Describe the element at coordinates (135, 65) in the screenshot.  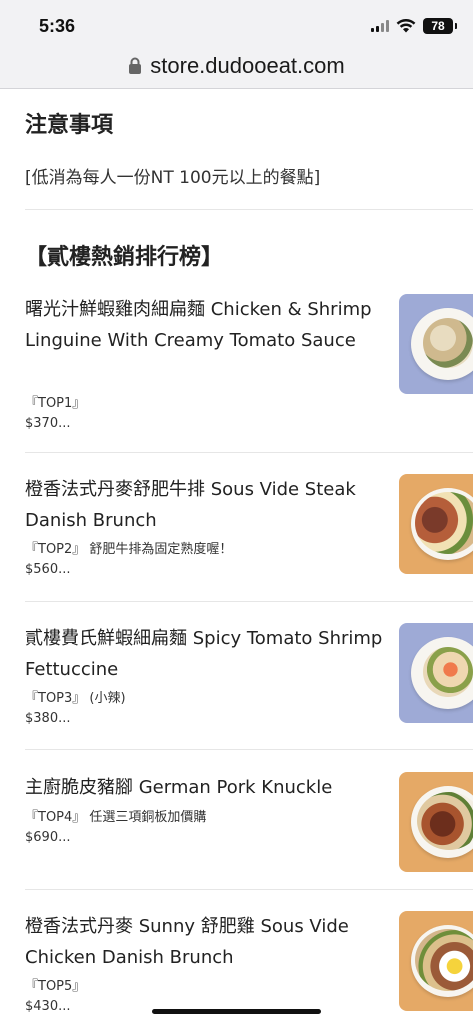
I see `lock-icon` at that location.